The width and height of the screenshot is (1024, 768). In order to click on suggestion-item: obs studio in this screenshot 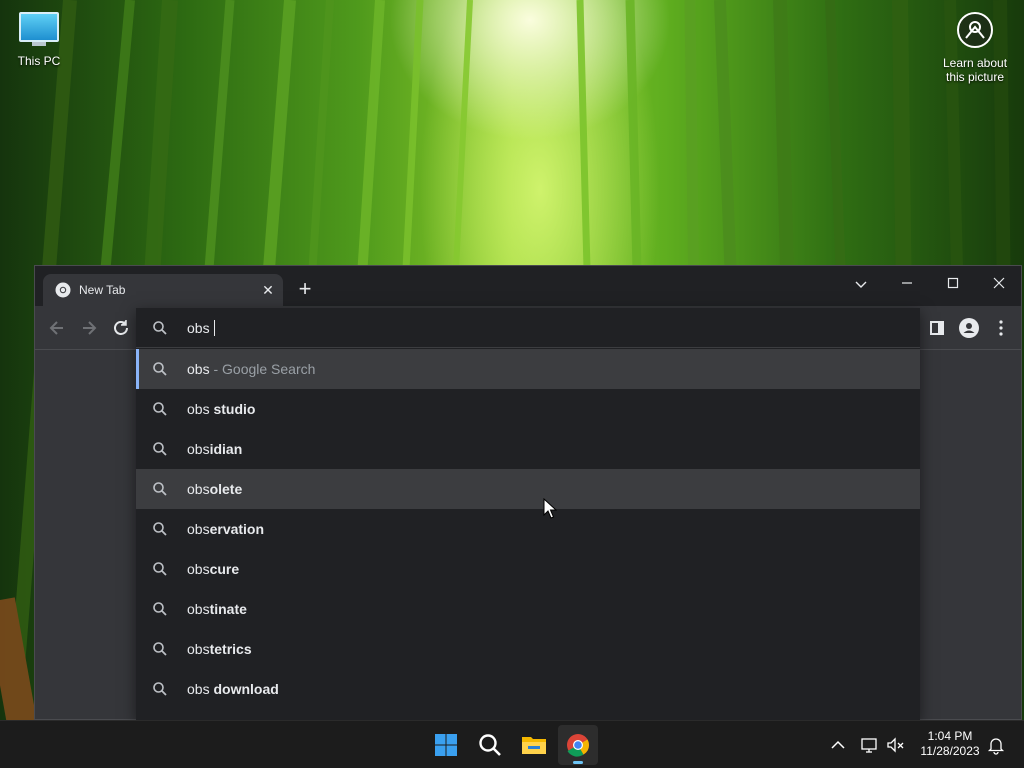, I will do `click(528, 409)`.